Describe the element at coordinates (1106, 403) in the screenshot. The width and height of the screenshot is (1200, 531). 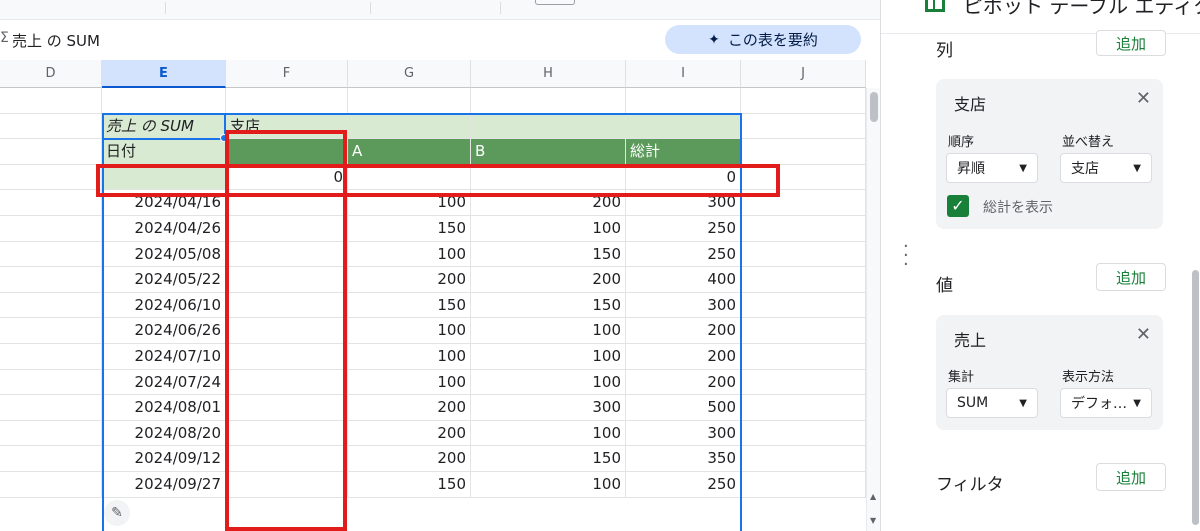
I see `show-as-dropdown: デフォ… ▼` at that location.